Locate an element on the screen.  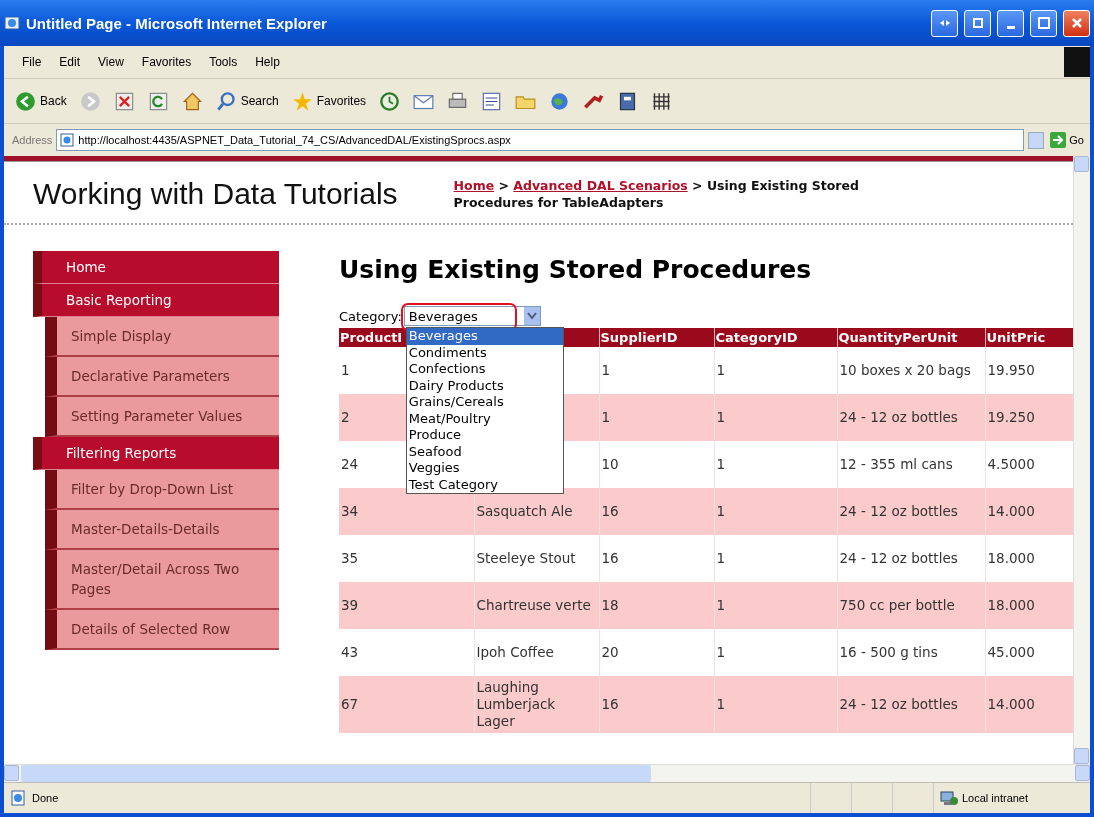
table-cell: Sasquatch Ale is located at coordinates (524, 511).